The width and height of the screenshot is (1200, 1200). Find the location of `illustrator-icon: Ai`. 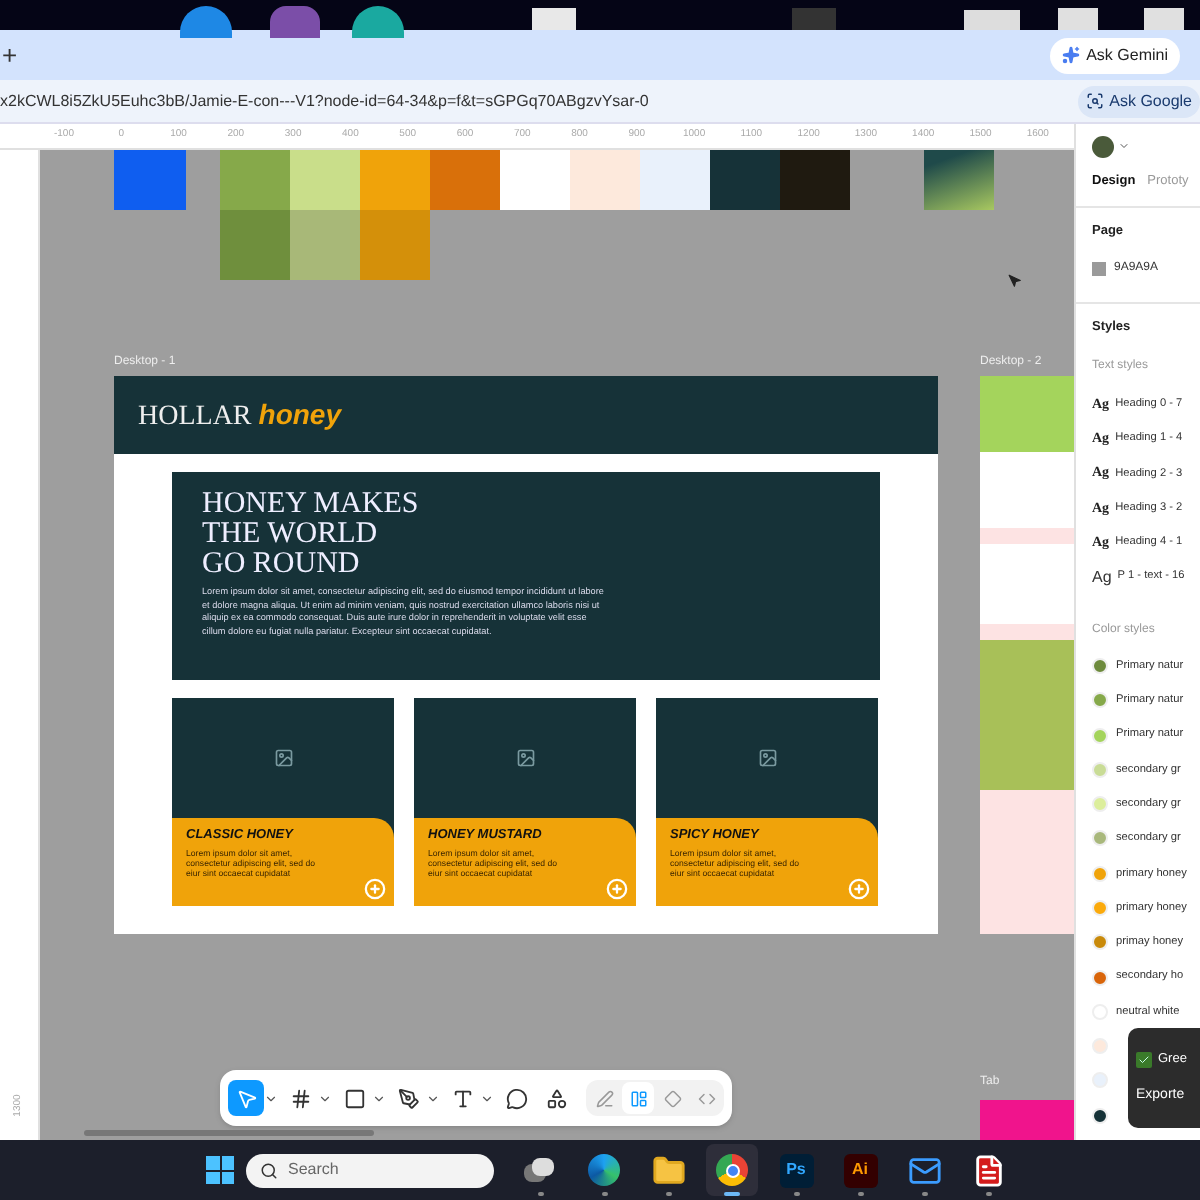

illustrator-icon: Ai is located at coordinates (860, 1170).